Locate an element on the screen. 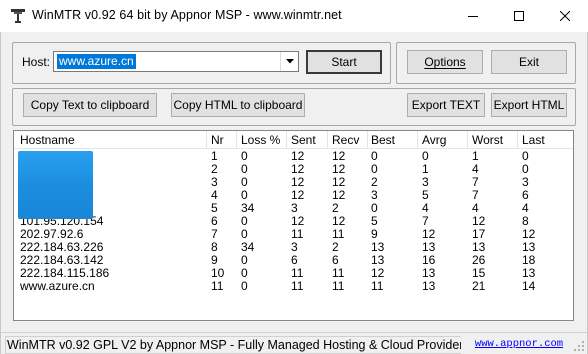 The image size is (588, 354). options-button: Options is located at coordinates (445, 62).